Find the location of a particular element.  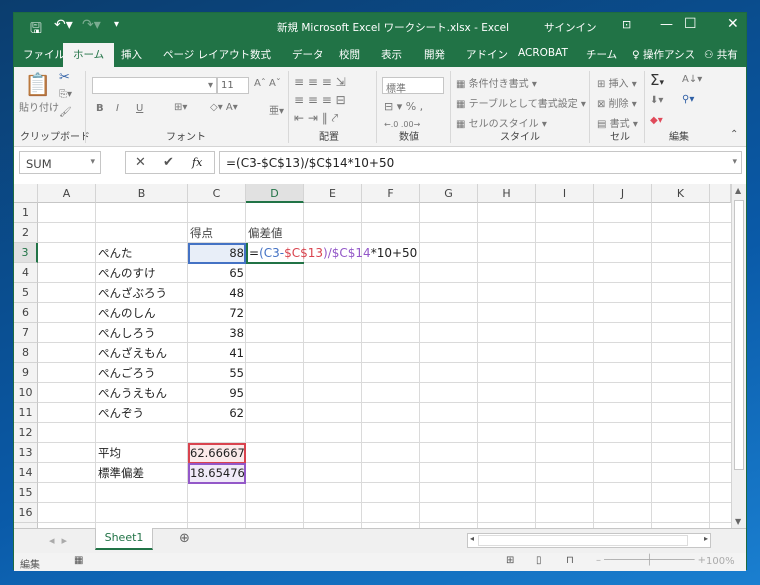

row-header-16: 16 is located at coordinates (26, 513).